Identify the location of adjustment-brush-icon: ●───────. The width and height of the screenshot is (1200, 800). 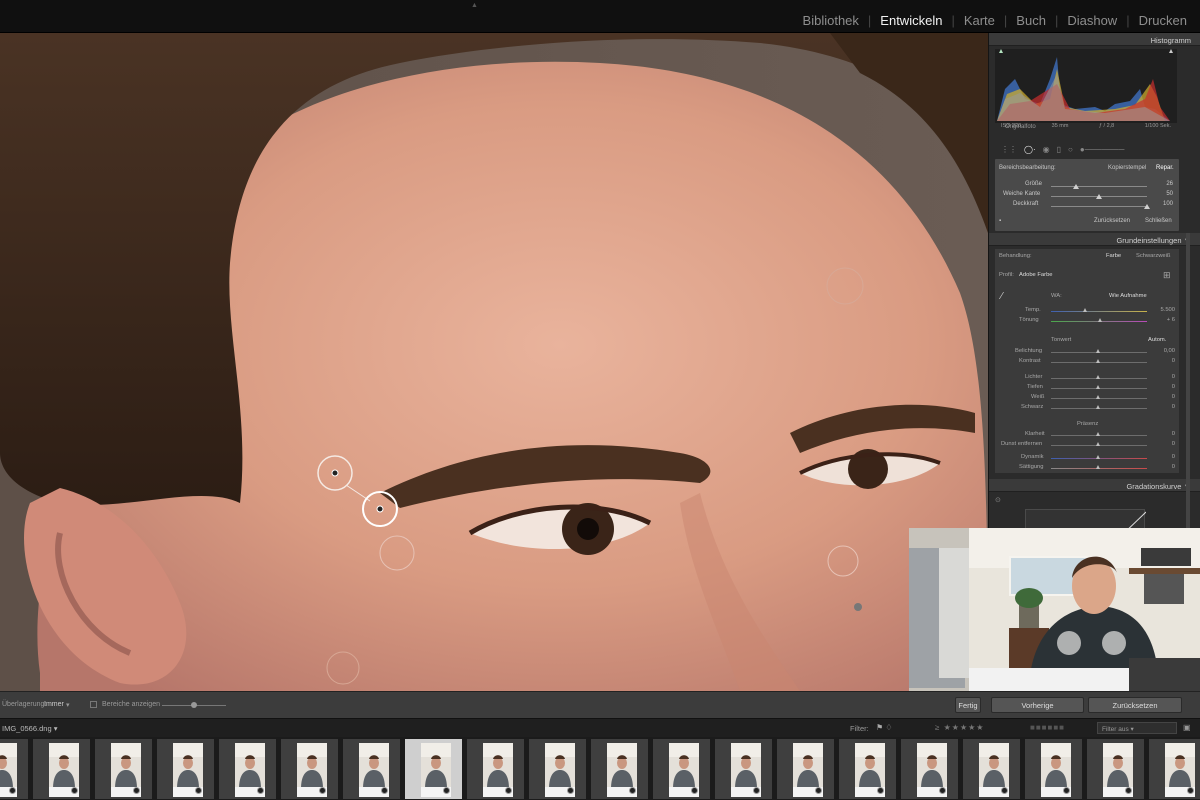
(1102, 149).